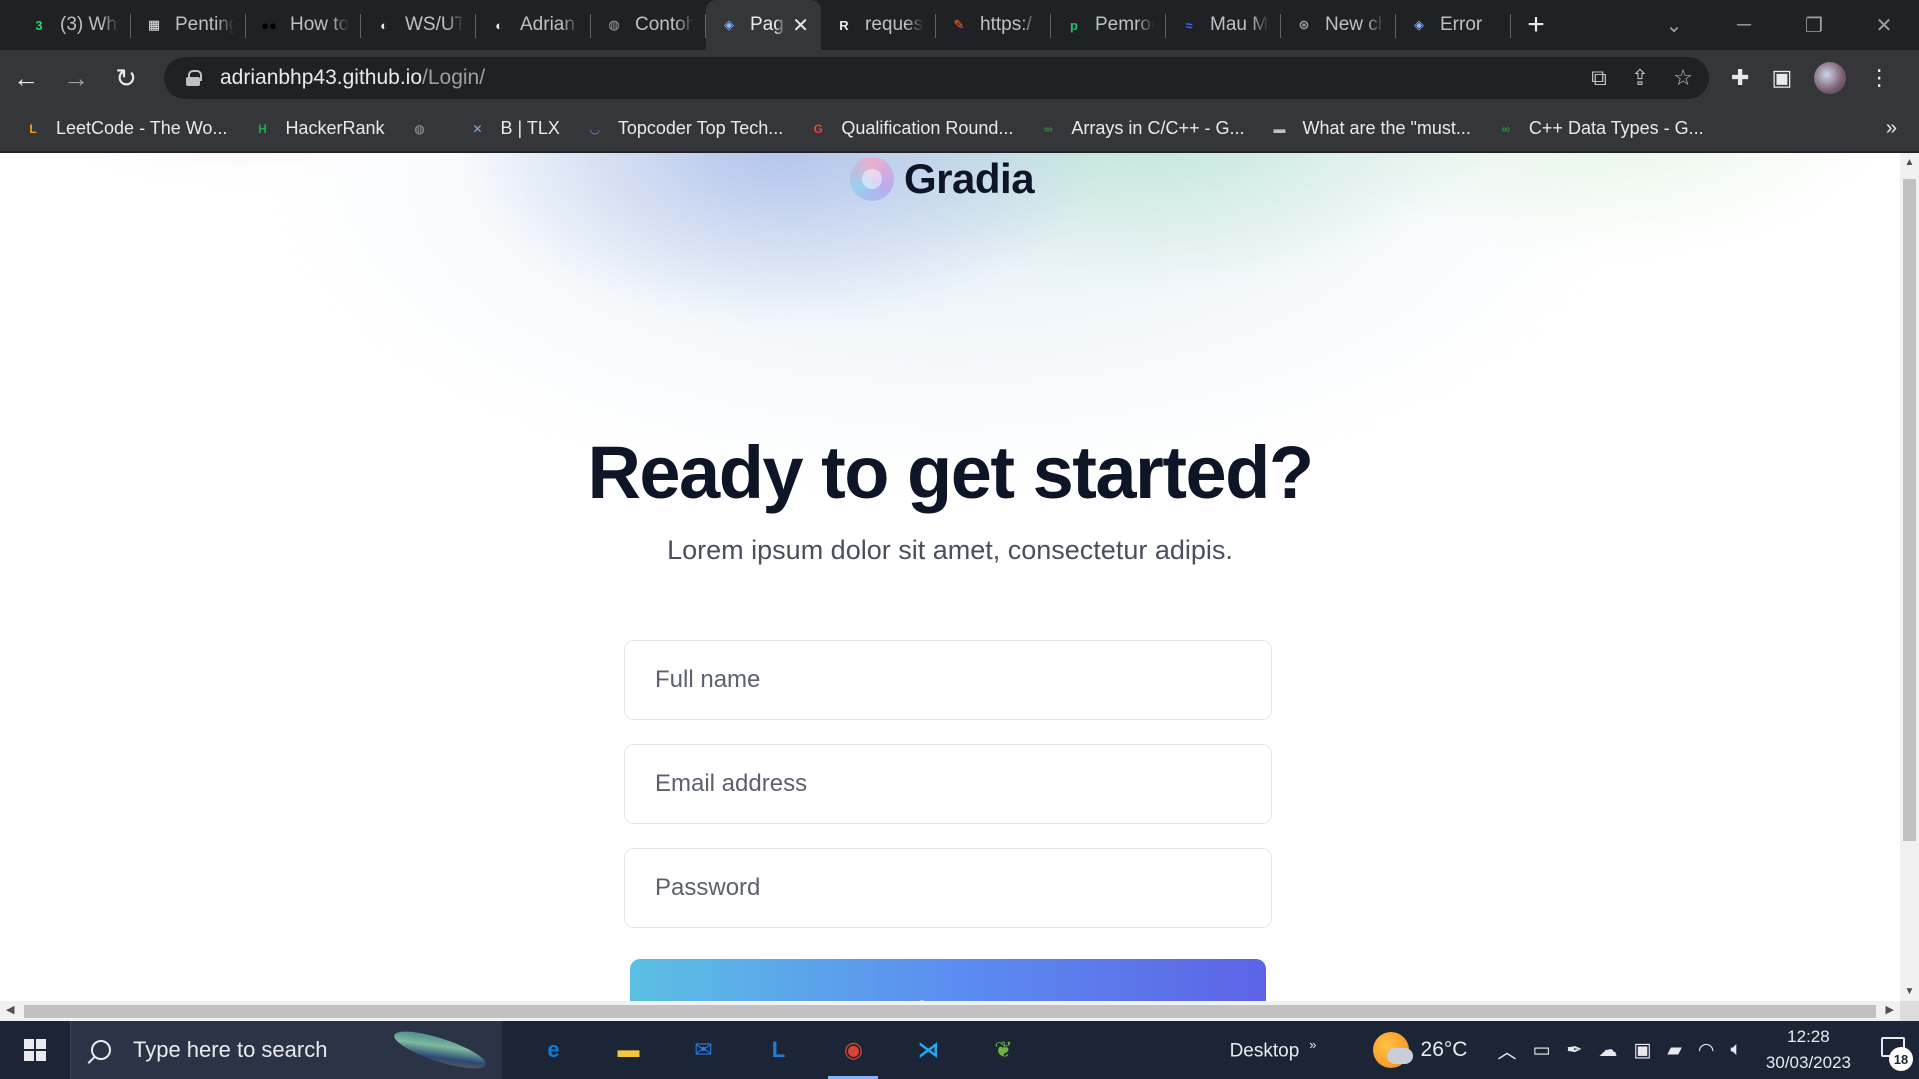  I want to click on vertical-scroll-thumb, so click(1909, 510).